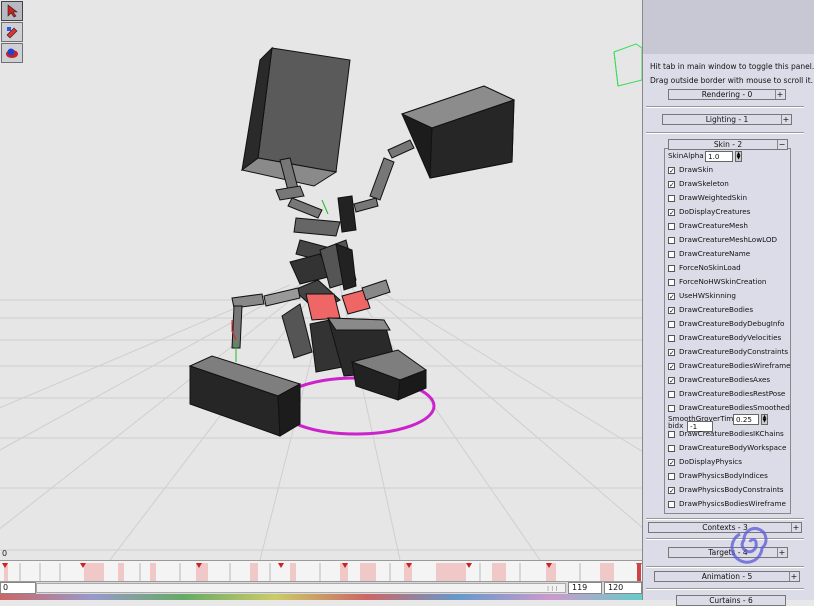  Describe the element at coordinates (728, 144) in the screenshot. I see `rollout-skin: Skin - 2−` at that location.